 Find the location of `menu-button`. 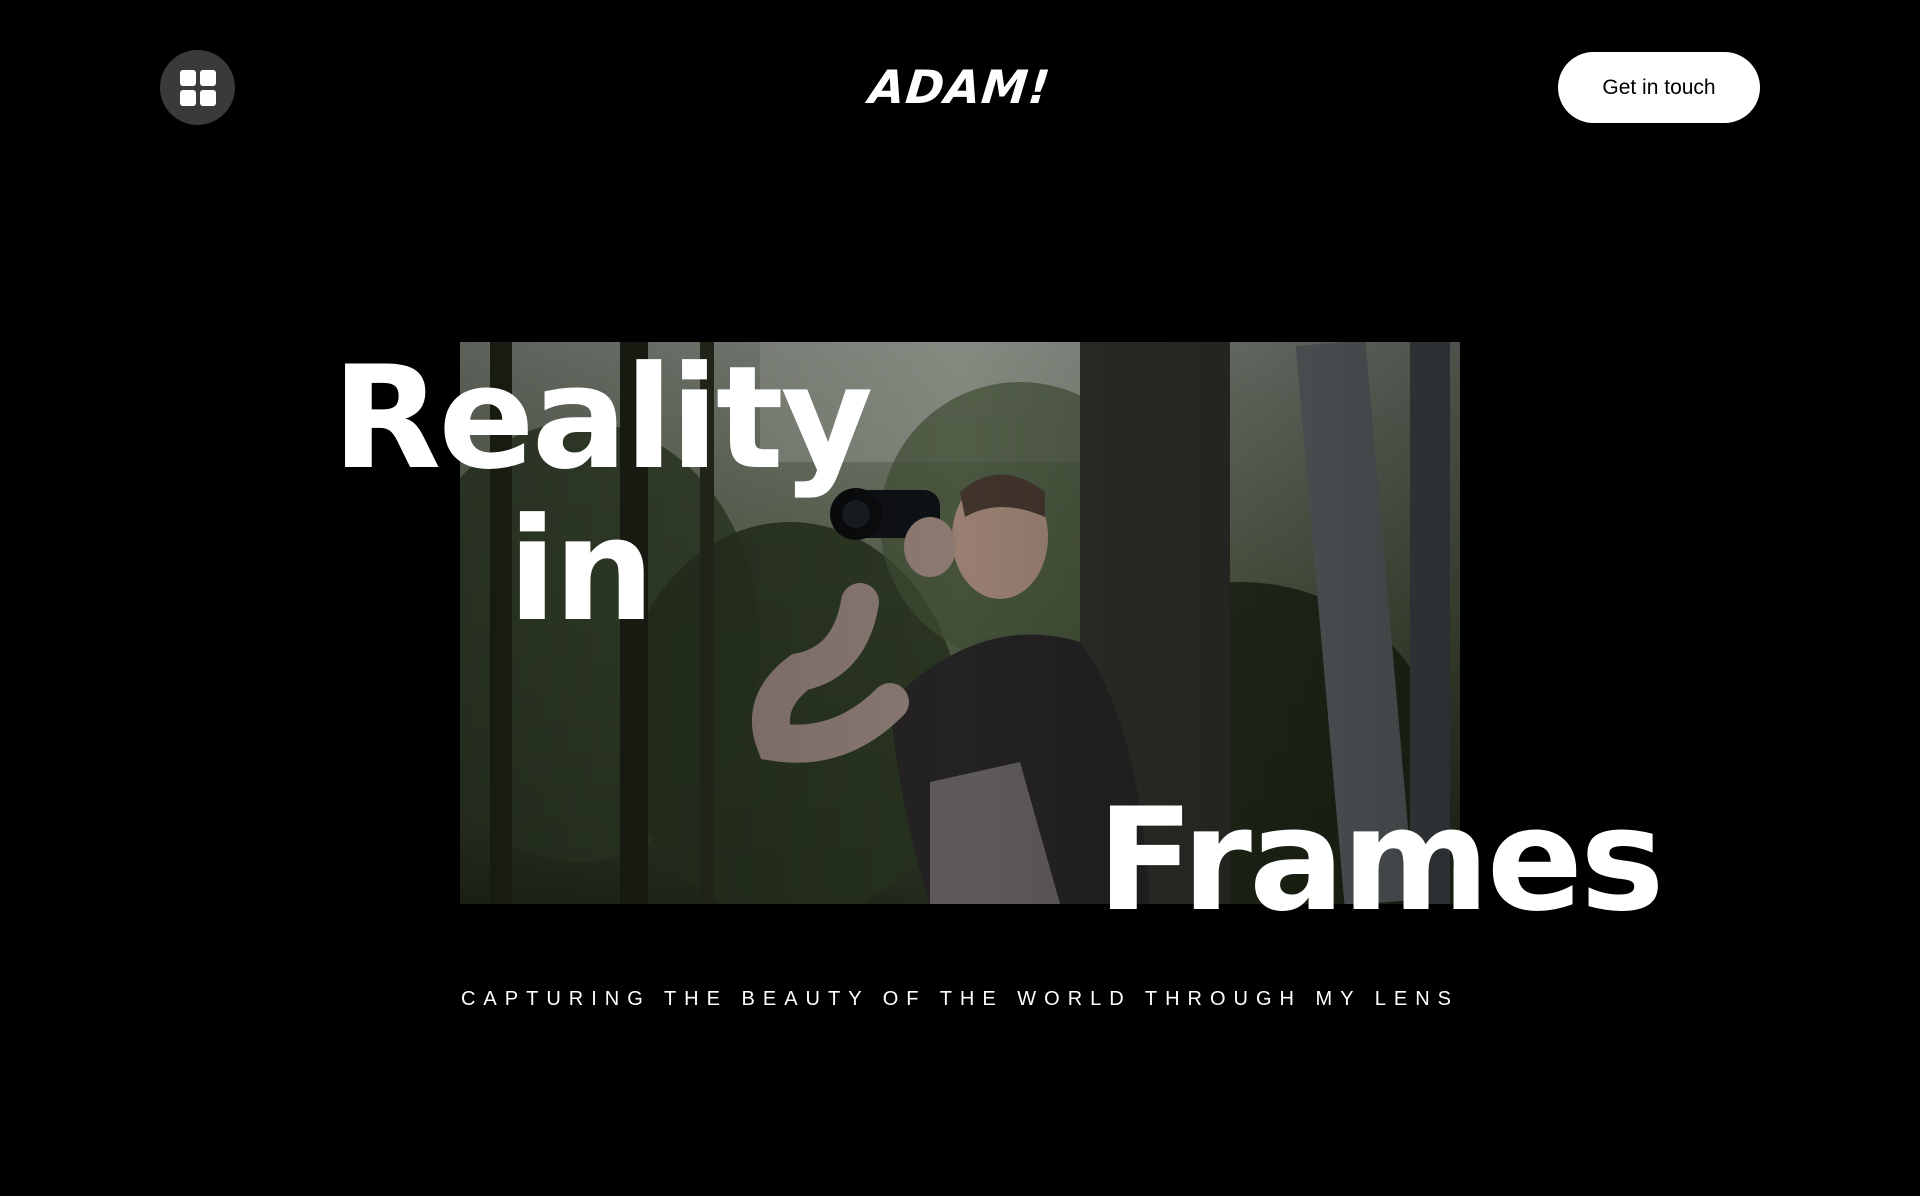

menu-button is located at coordinates (197, 87).